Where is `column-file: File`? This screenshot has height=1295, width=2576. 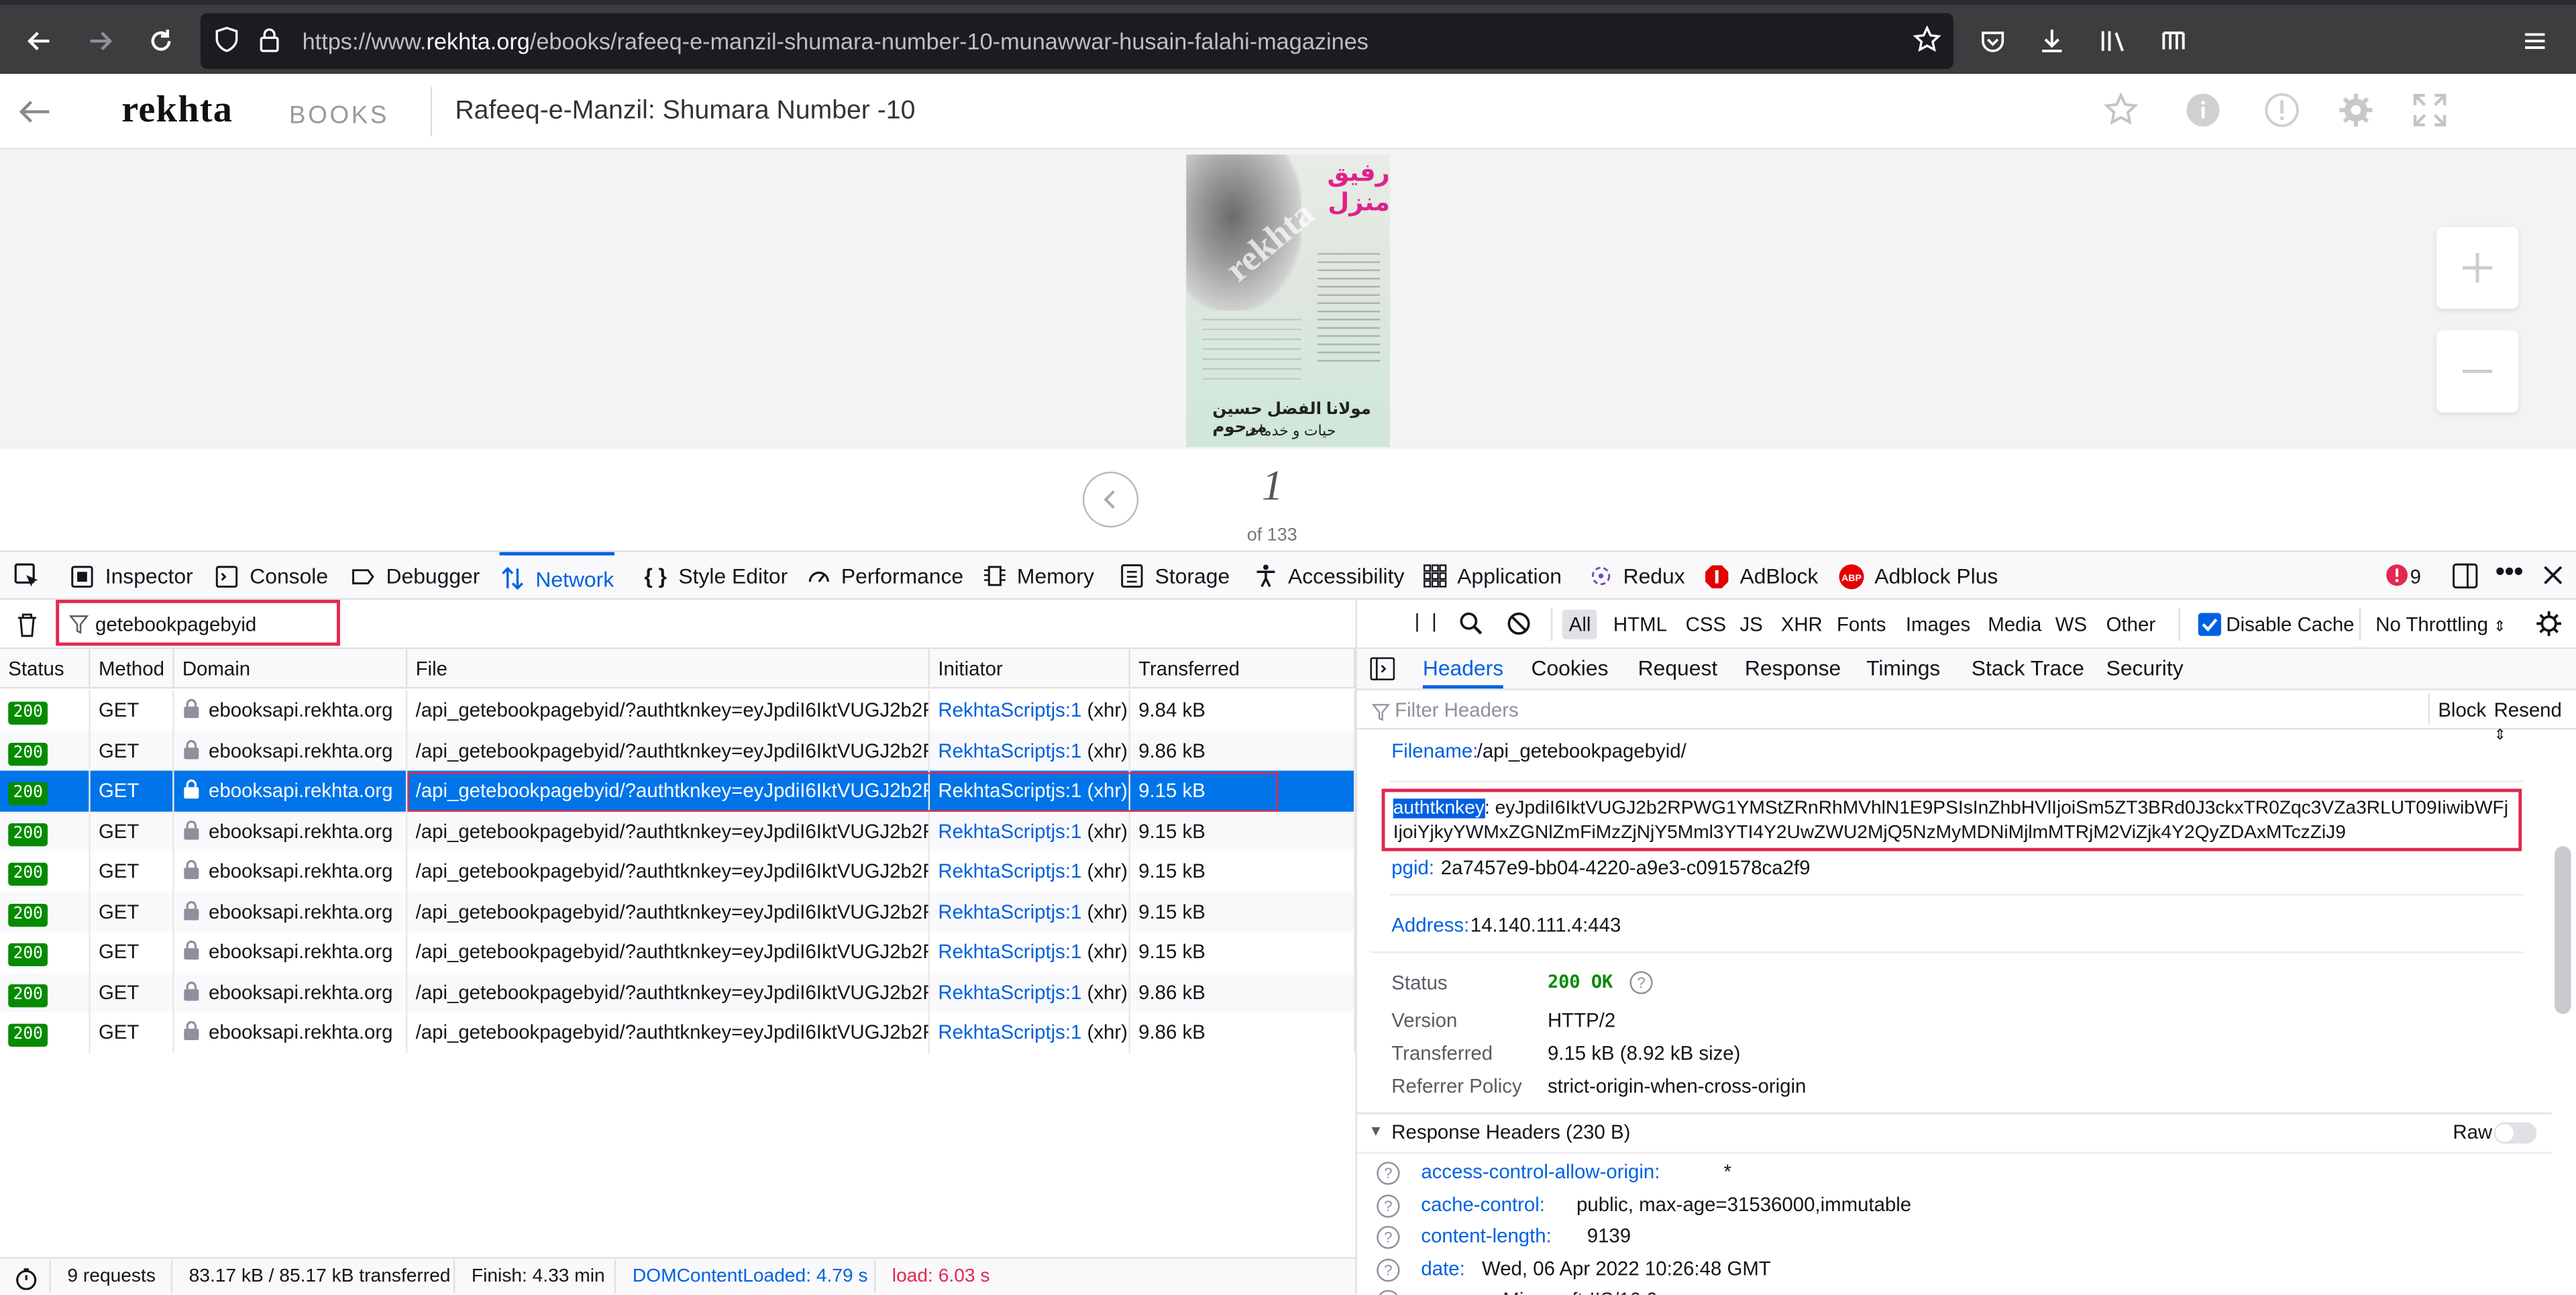 column-file: File is located at coordinates (668, 669).